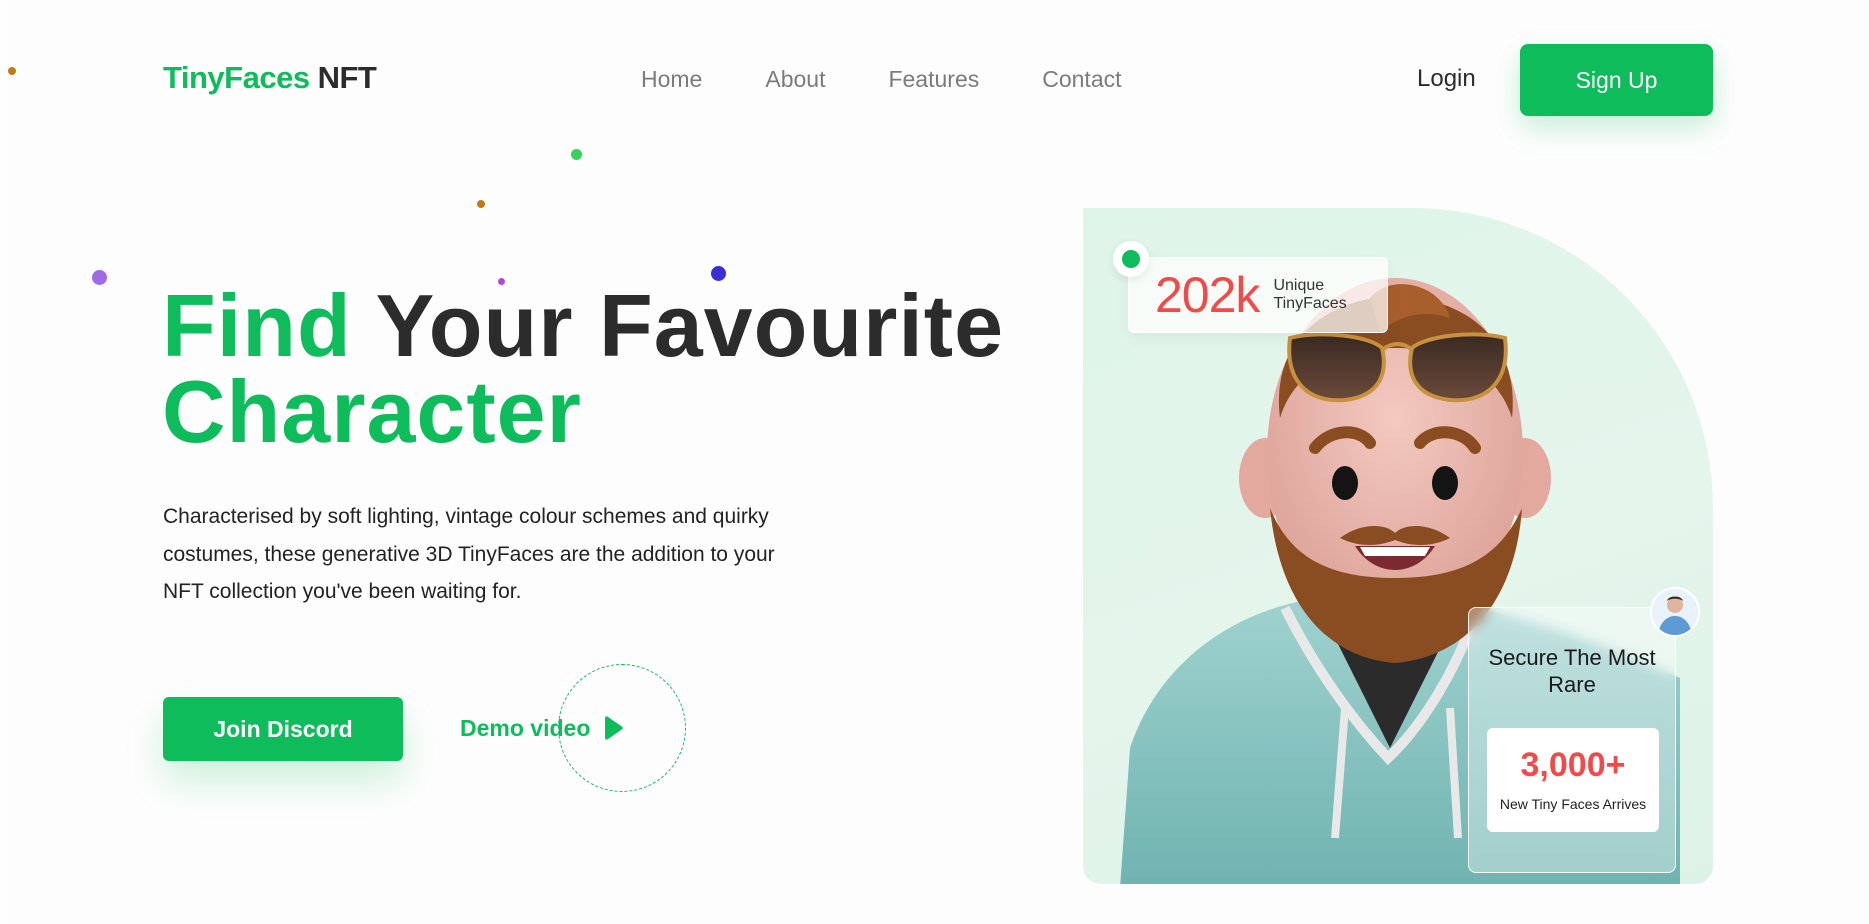 This screenshot has width=1869, height=924. I want to click on headline-word-character: Character, so click(372, 411).